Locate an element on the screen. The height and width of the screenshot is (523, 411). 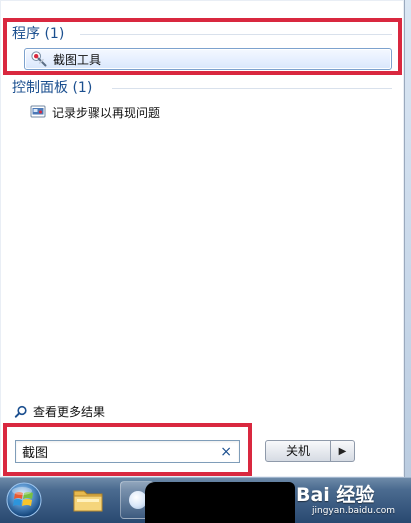
snipping-tool-icon is located at coordinates (39, 59).